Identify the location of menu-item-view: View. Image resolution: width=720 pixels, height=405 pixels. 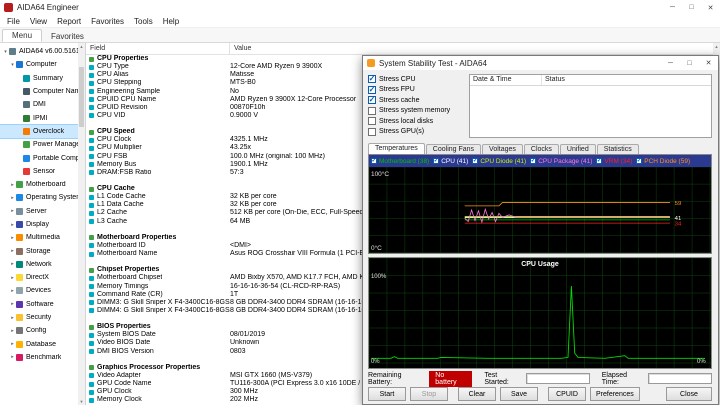
(38, 21).